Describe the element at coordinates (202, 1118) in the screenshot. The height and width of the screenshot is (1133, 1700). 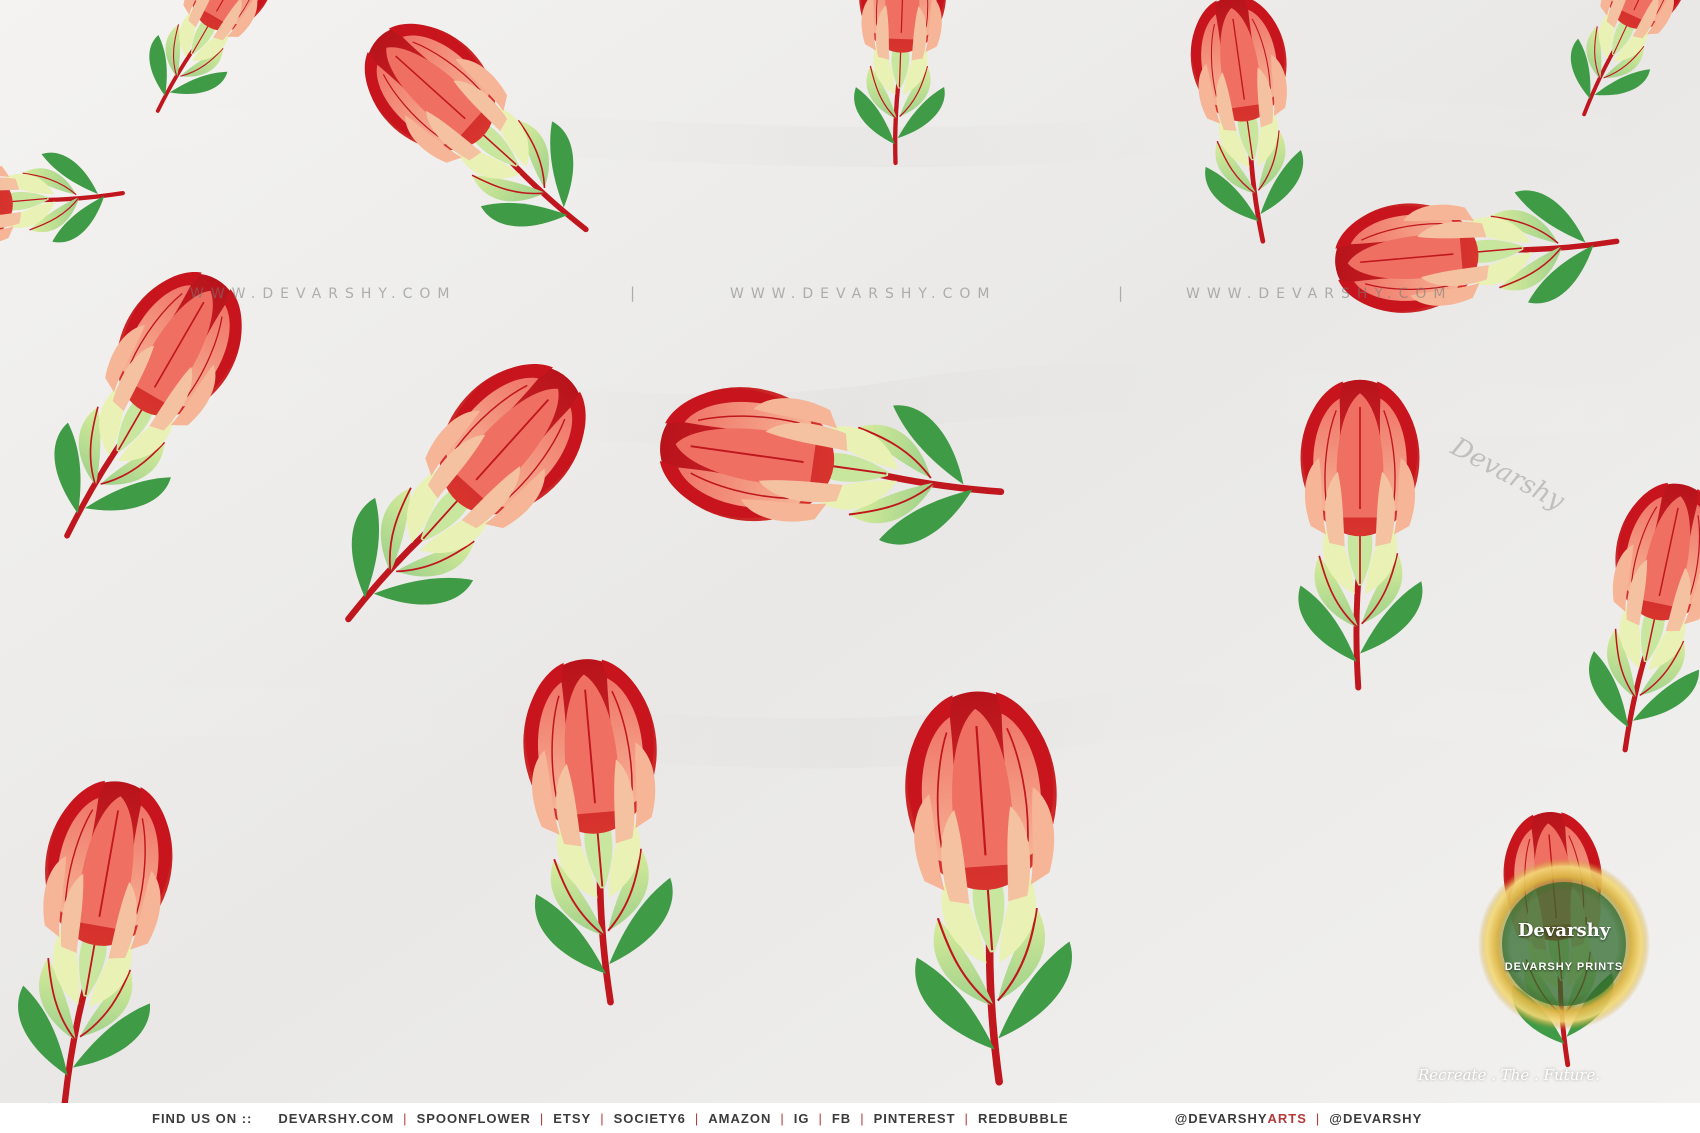
I see `find-us-label: FIND US ON ::` at that location.